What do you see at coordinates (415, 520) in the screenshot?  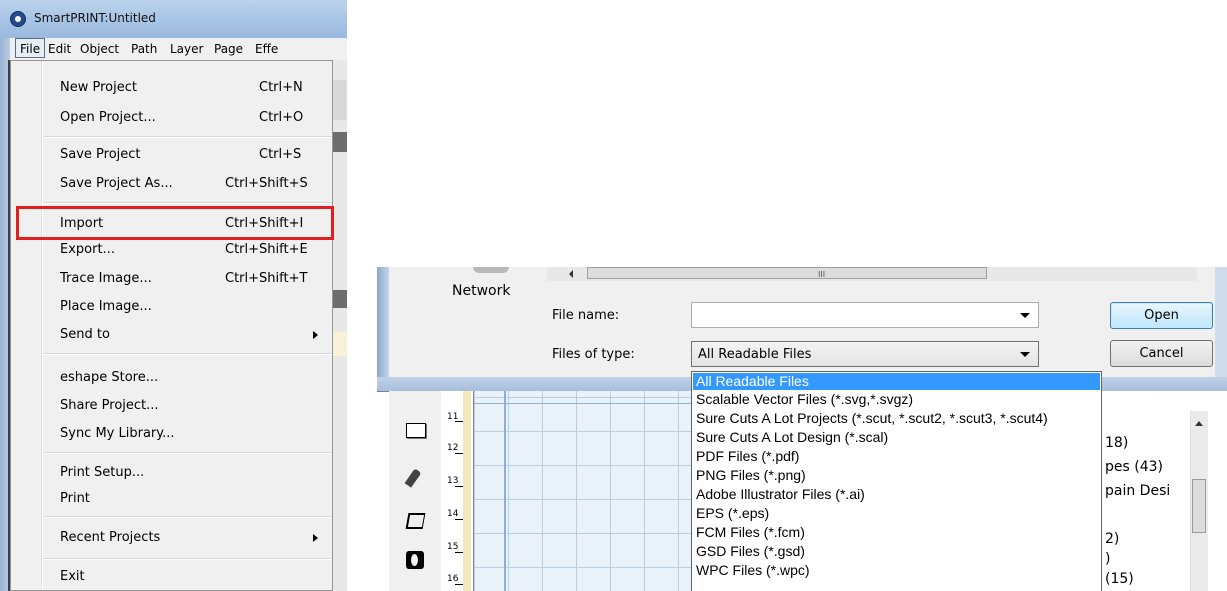 I see `node-edit-tool-icon` at bounding box center [415, 520].